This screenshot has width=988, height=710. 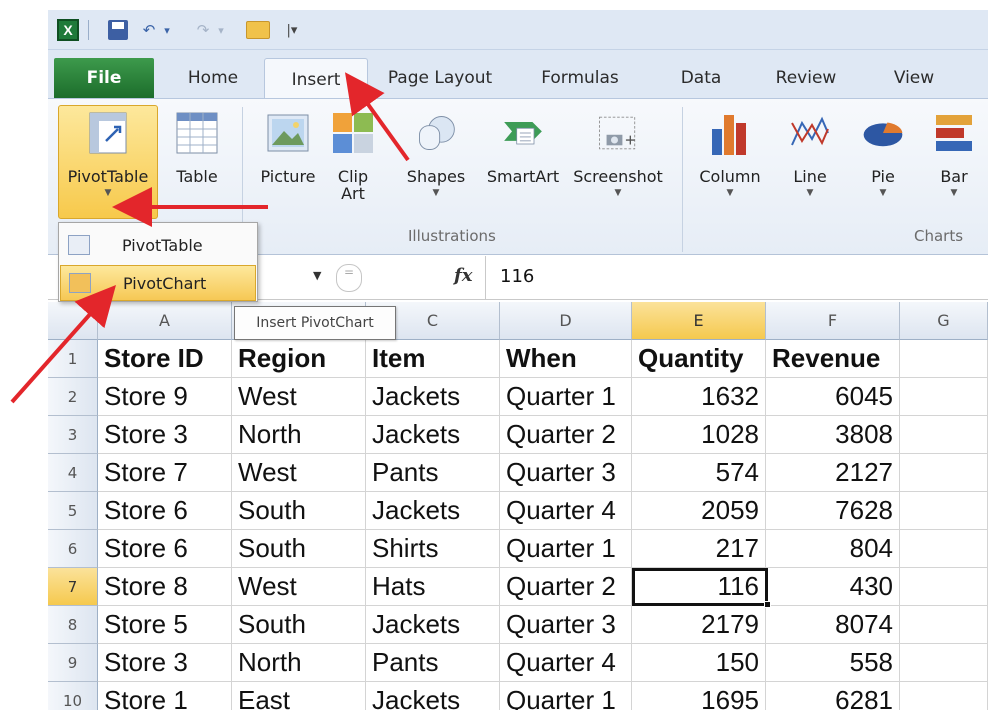 What do you see at coordinates (944, 549) in the screenshot?
I see `cell-g6` at bounding box center [944, 549].